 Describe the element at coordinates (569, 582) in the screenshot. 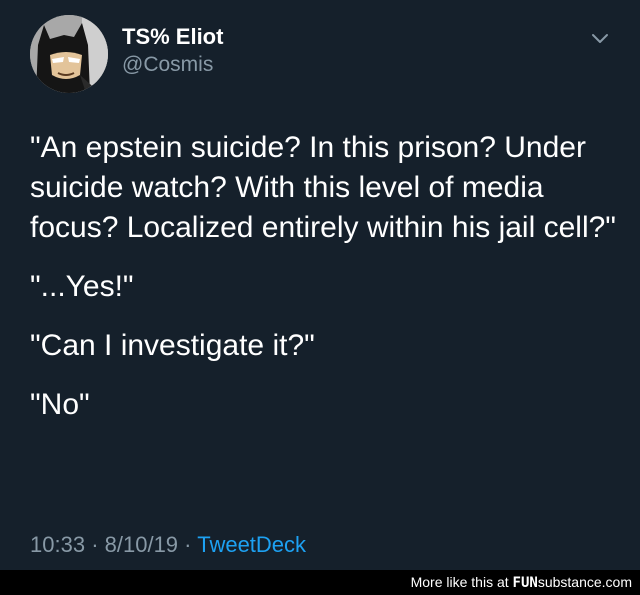

I see `watermark-brand-suffix: substance` at that location.